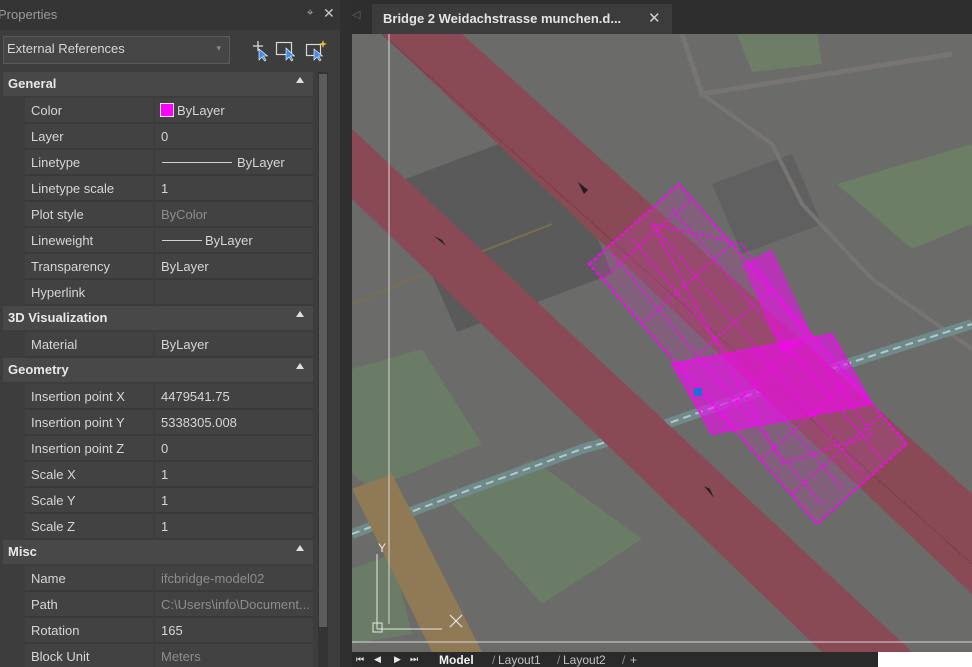  I want to click on property-row-scale-z: Scale Z 1, so click(158, 527).